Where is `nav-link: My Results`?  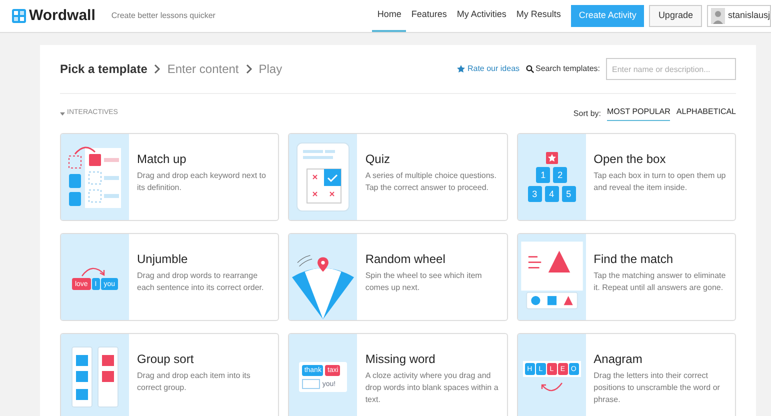 nav-link: My Results is located at coordinates (538, 16).